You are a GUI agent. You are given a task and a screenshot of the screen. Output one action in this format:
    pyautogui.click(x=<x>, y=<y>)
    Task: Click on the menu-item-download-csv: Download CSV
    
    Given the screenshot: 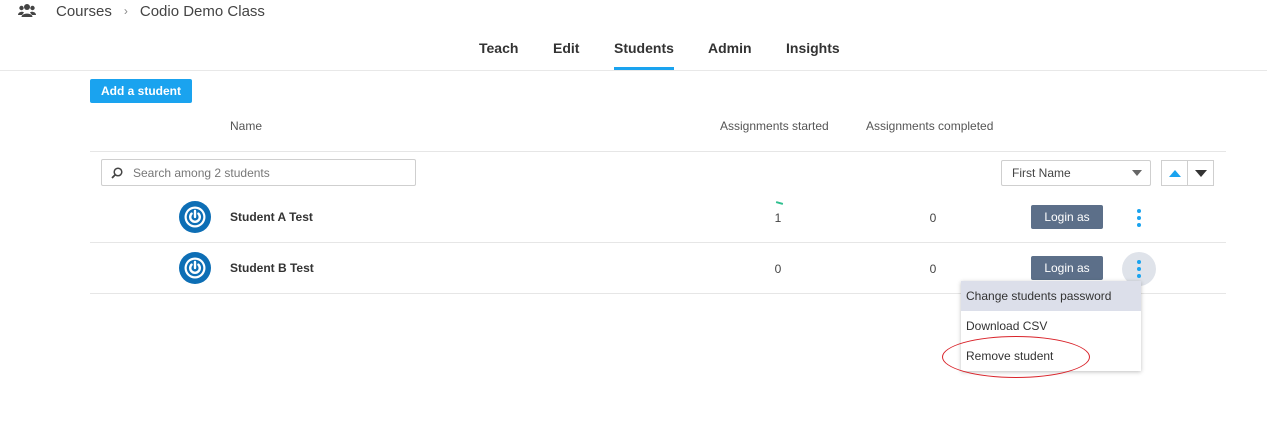 What is the action you would take?
    pyautogui.click(x=1051, y=326)
    